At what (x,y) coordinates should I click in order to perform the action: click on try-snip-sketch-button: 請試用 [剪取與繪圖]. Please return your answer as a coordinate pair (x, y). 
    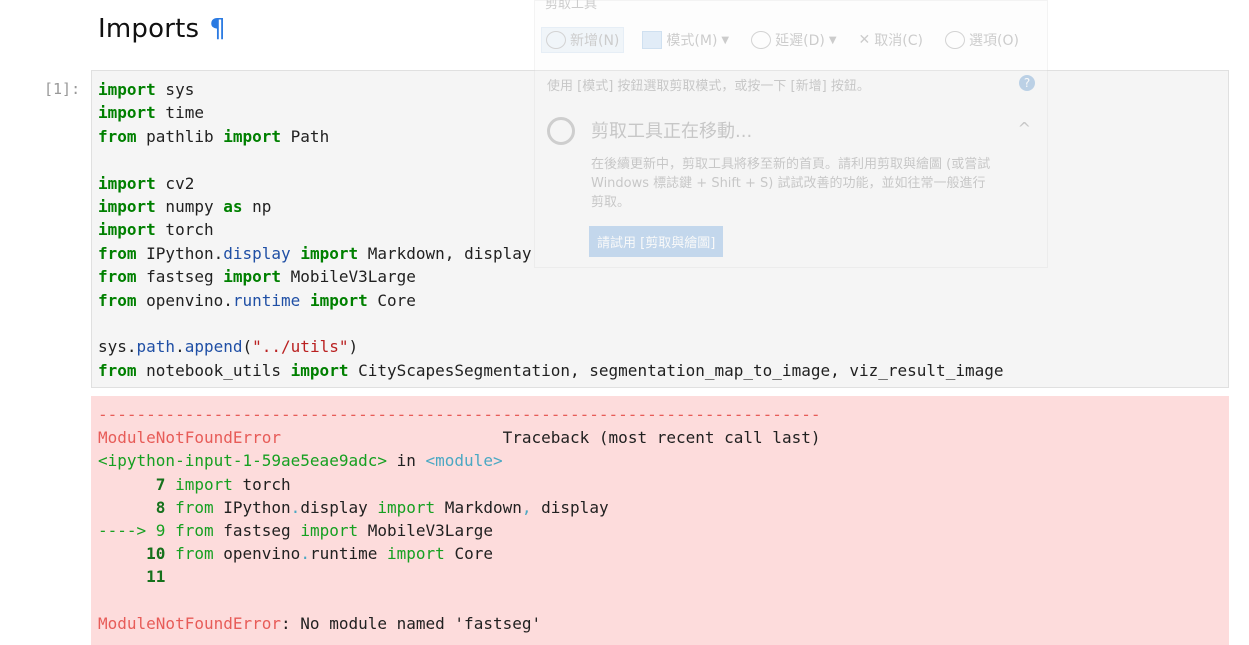
    Looking at the image, I should click on (656, 241).